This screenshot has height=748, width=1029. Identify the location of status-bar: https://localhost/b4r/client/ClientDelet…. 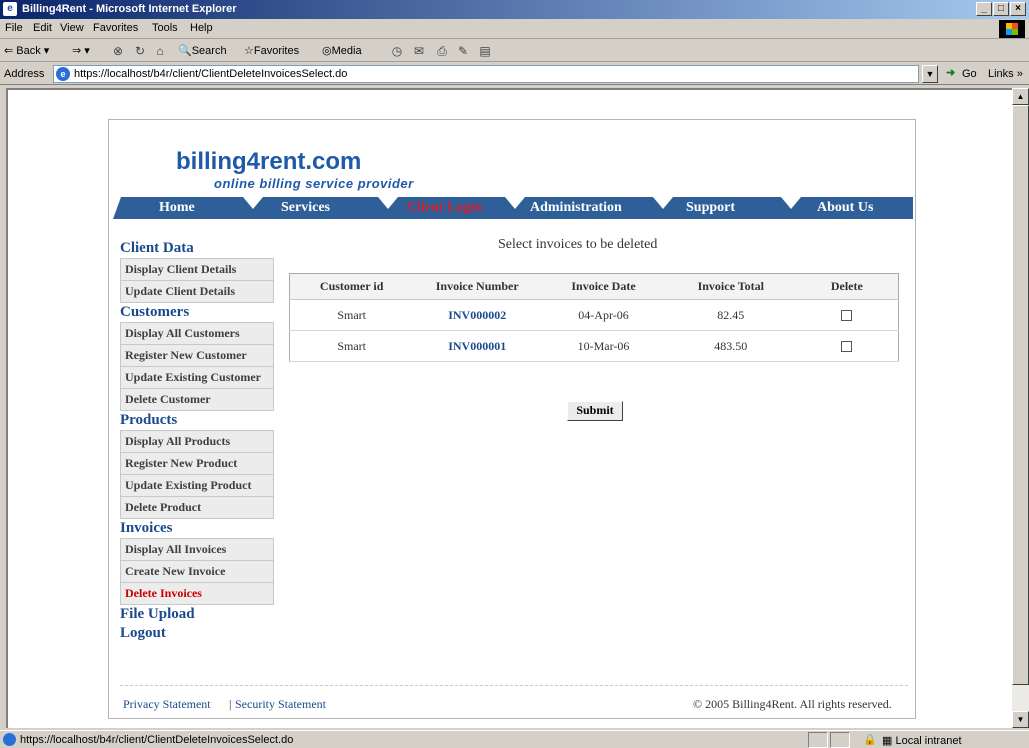
(514, 739).